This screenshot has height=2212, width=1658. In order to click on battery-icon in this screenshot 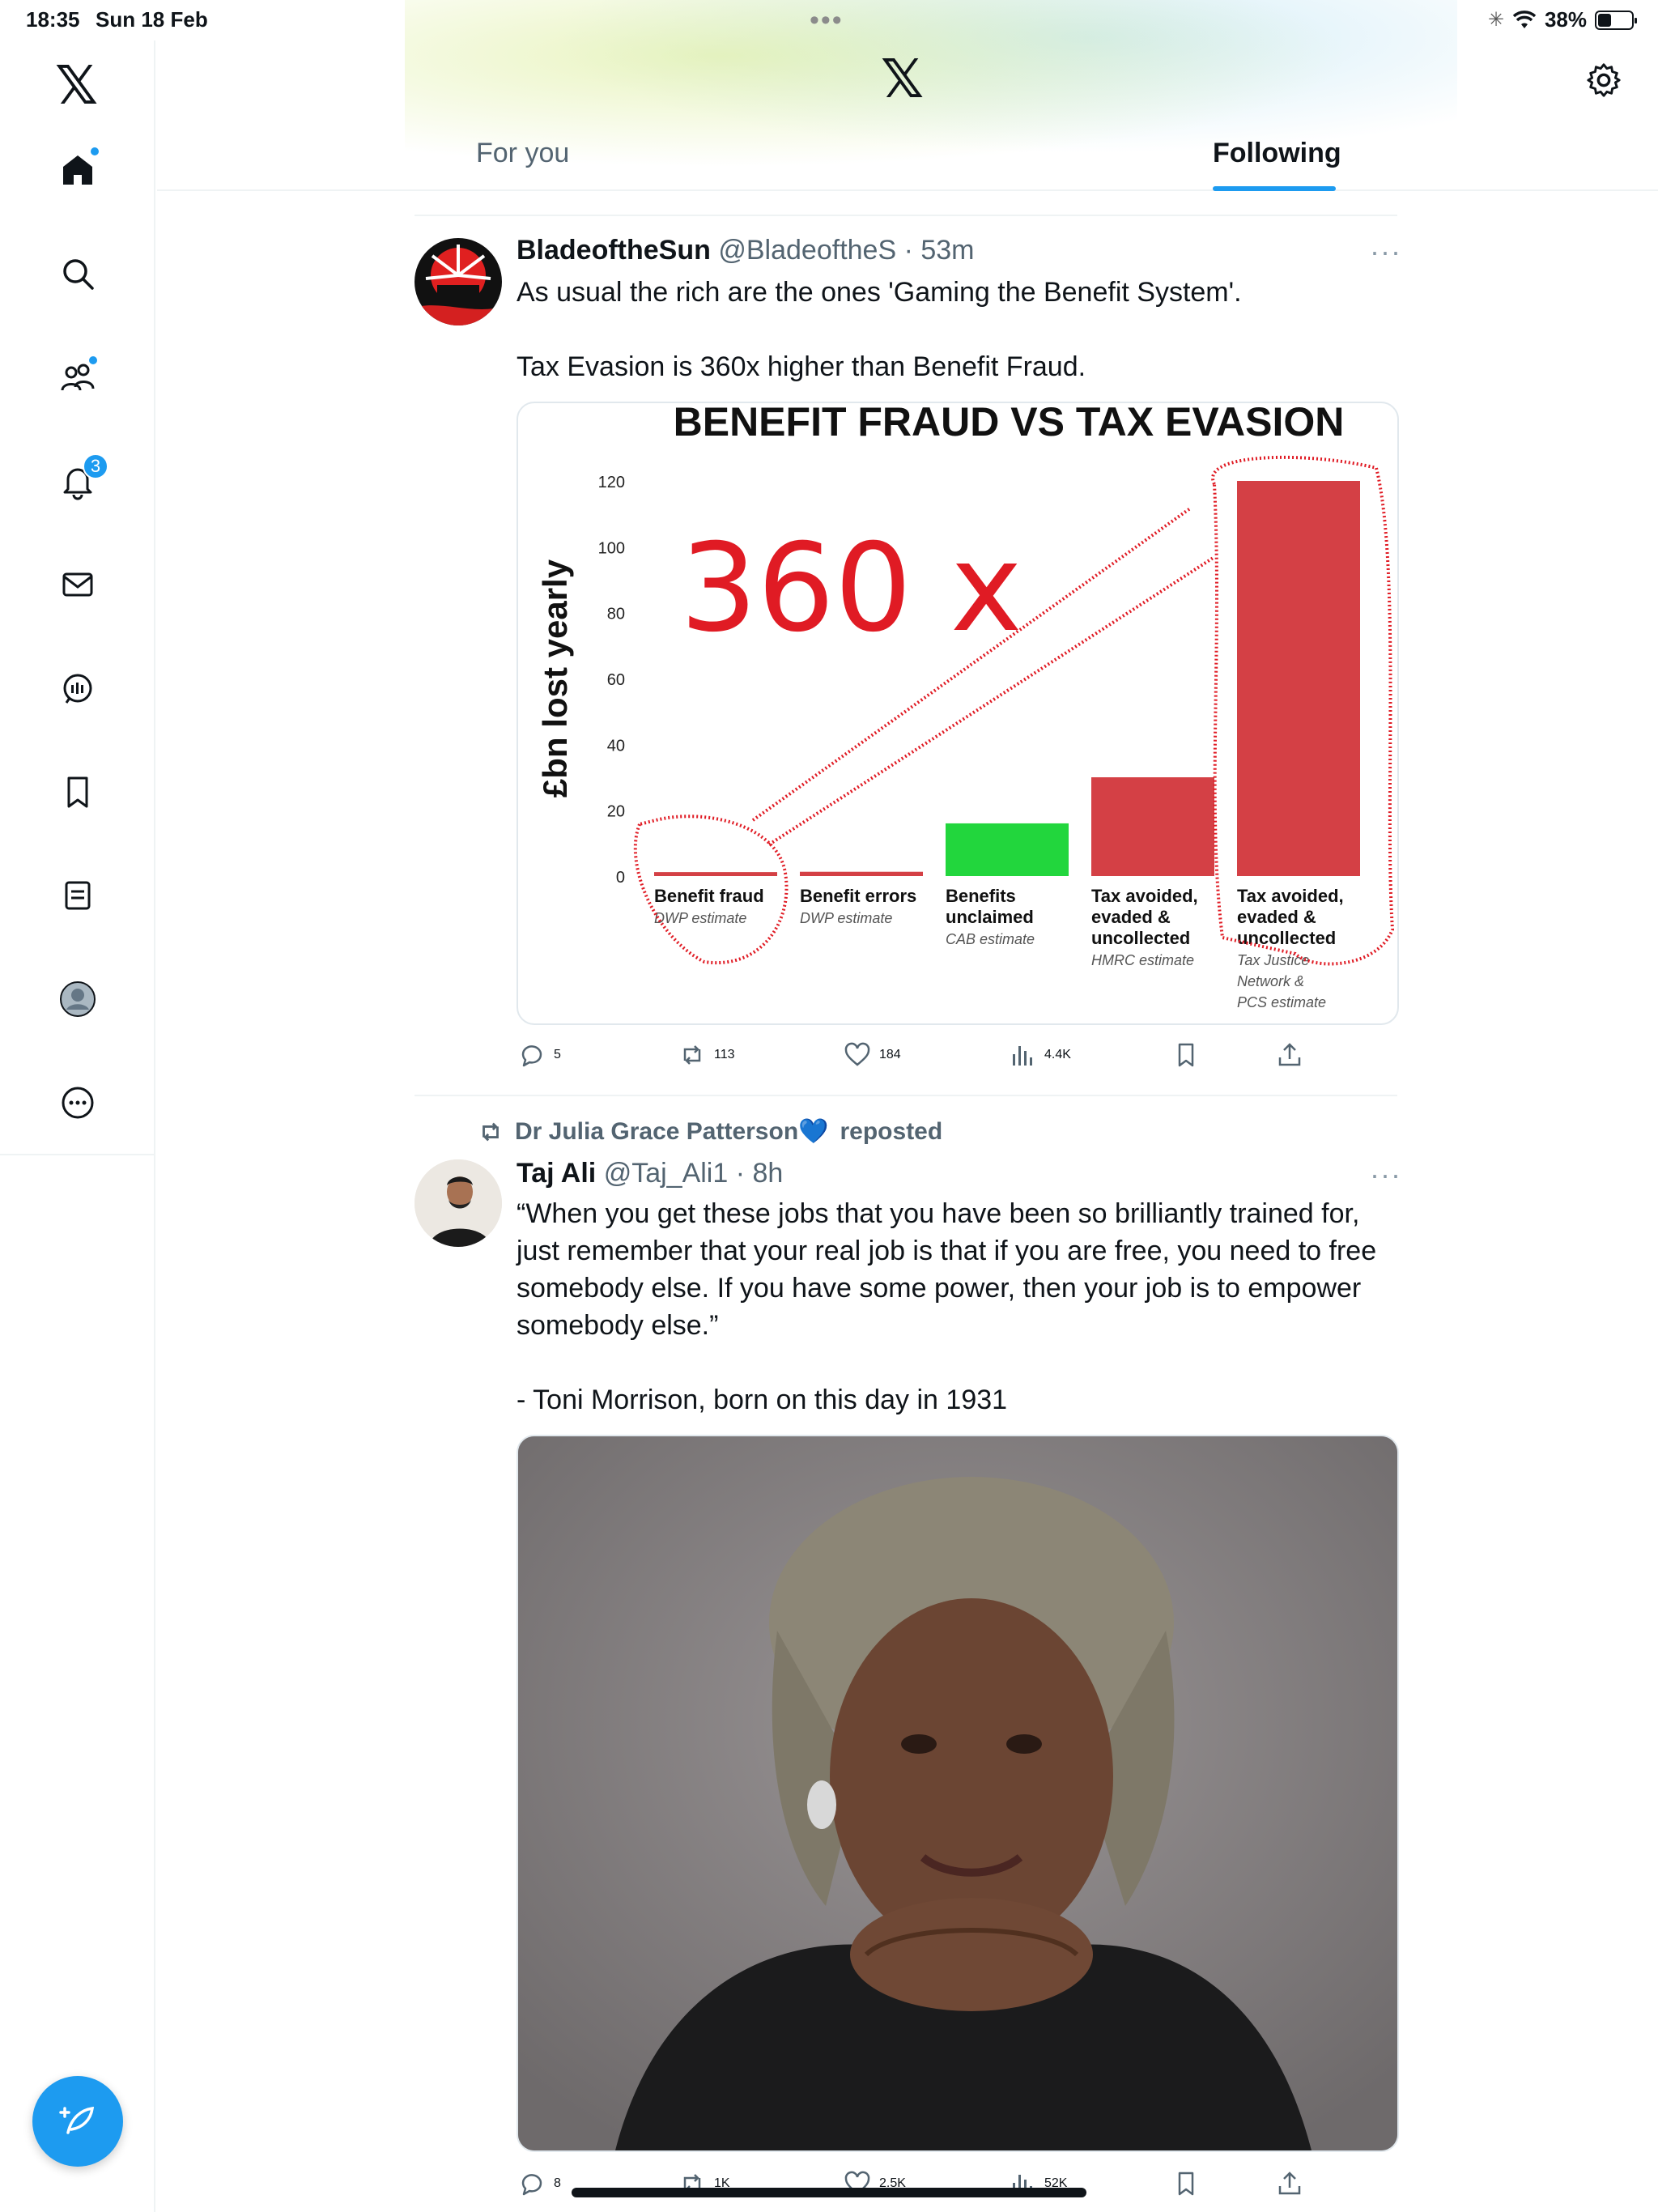, I will do `click(1616, 20)`.